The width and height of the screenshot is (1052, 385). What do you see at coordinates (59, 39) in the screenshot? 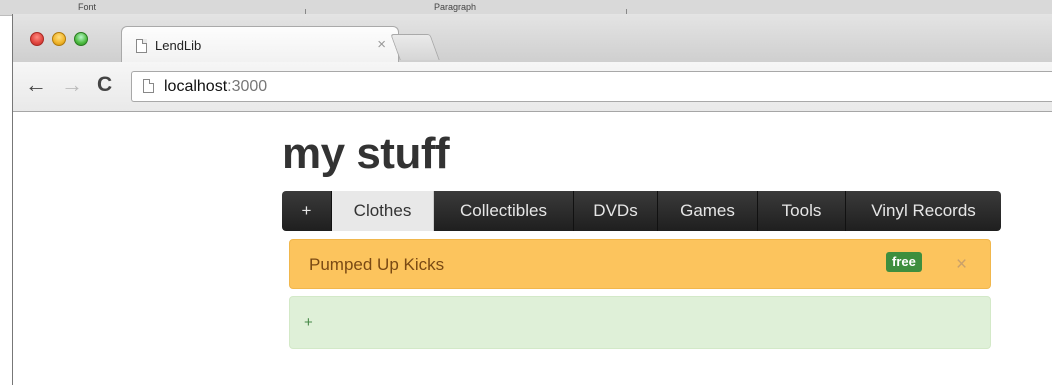
I see `minimize-window-button` at bounding box center [59, 39].